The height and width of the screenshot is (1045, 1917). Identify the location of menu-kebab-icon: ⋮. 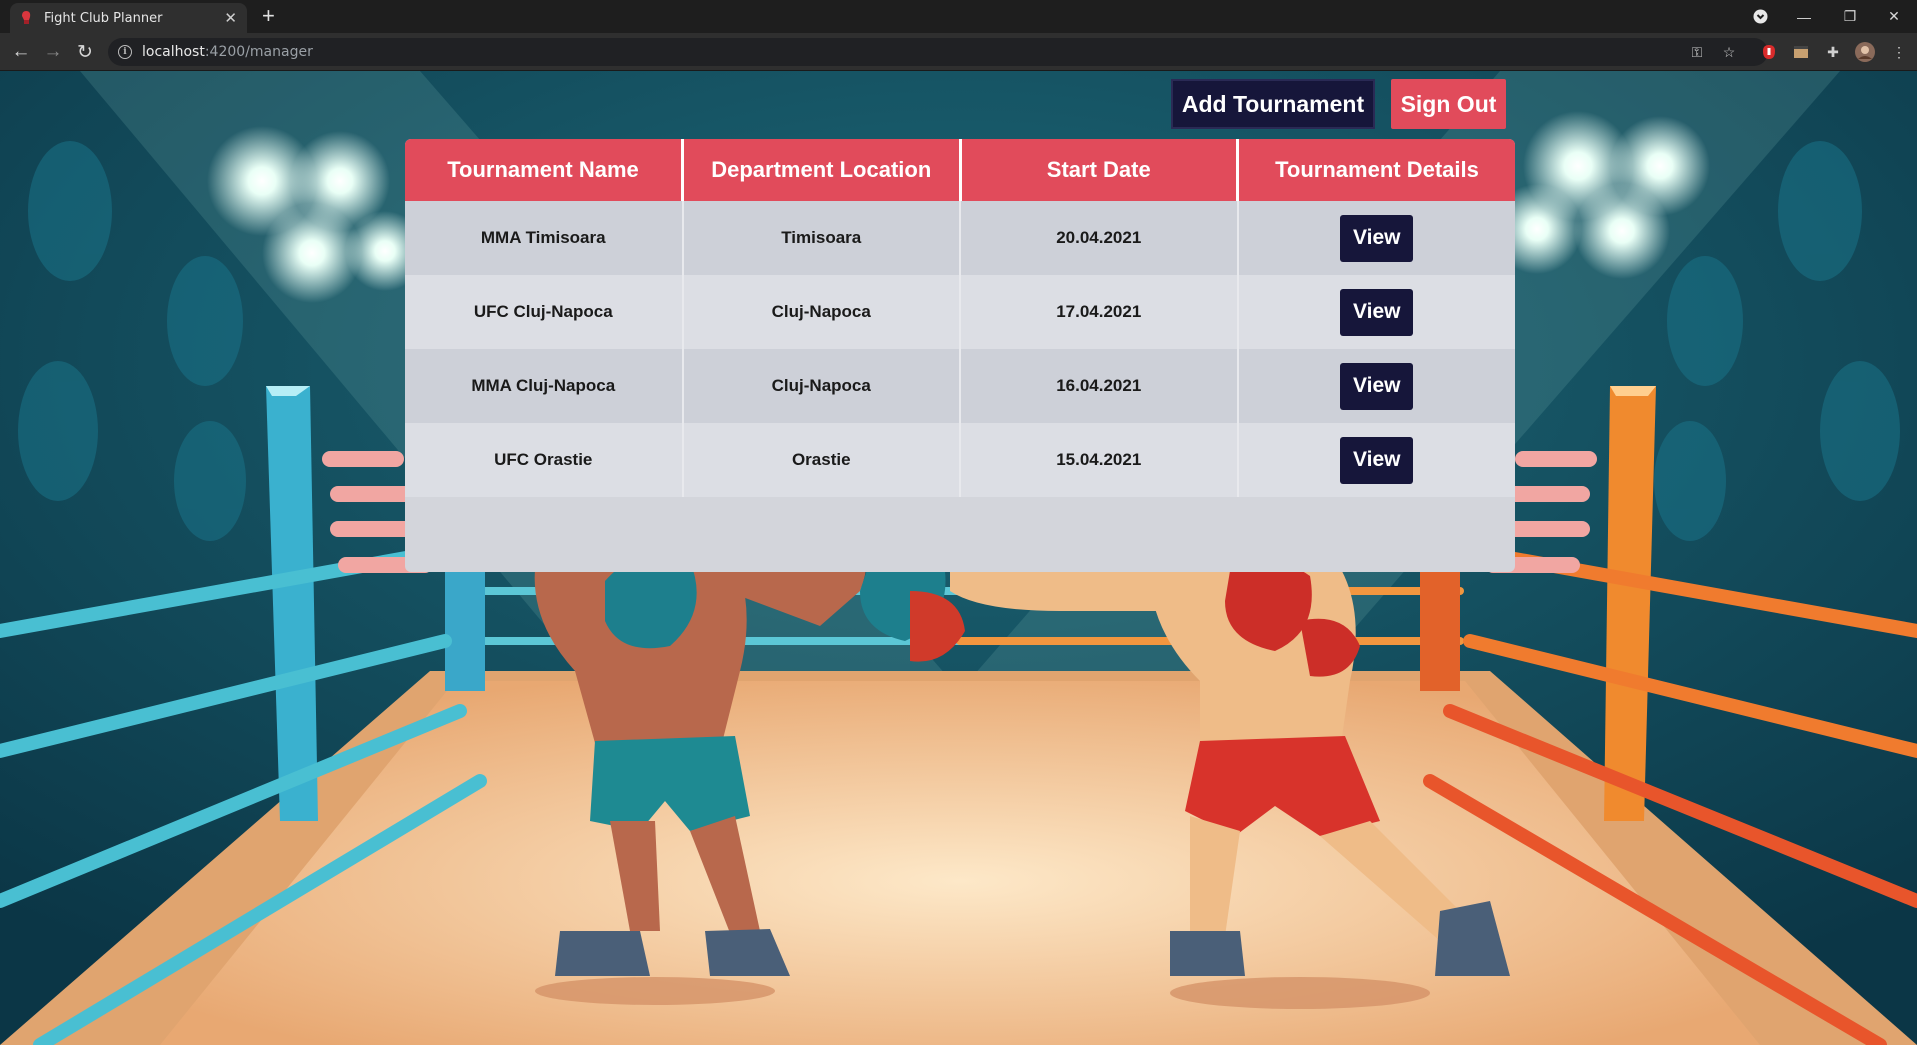
(1899, 52).